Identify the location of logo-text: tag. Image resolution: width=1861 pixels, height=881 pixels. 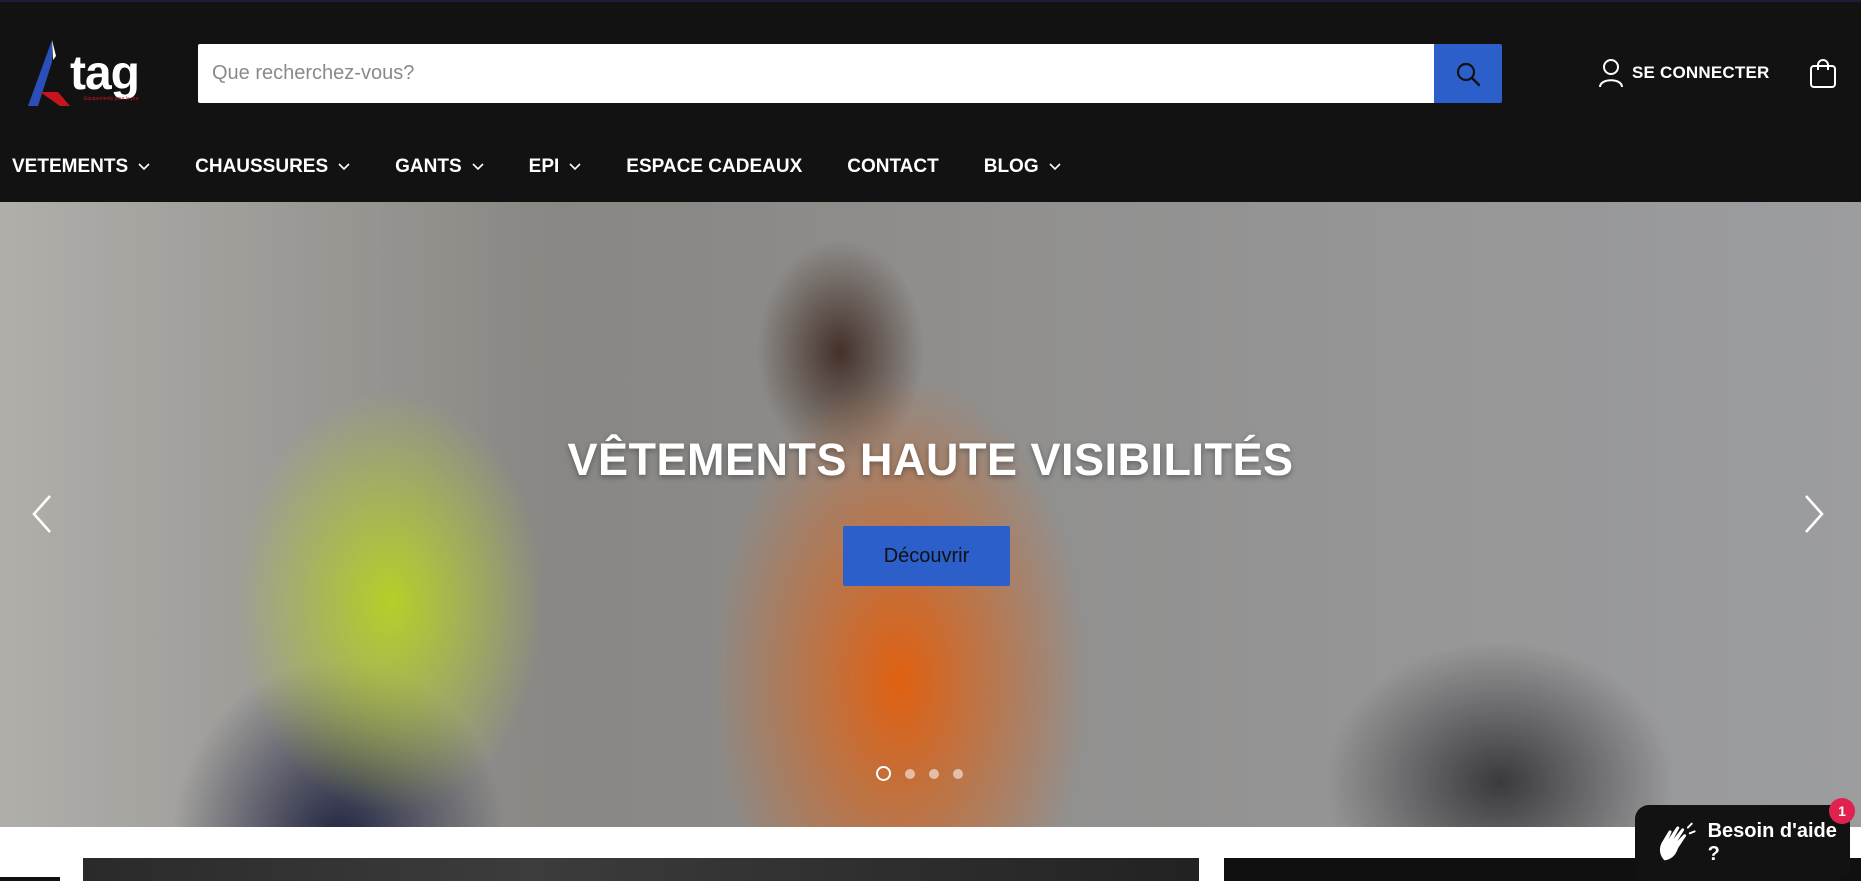
(105, 73).